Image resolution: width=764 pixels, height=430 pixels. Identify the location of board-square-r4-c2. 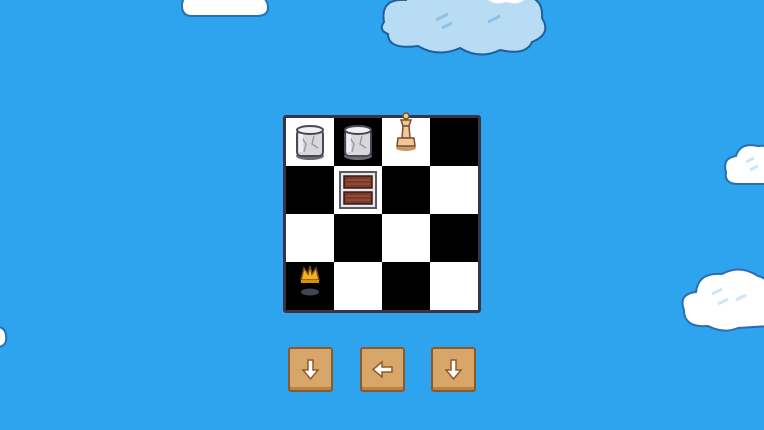
(358, 286).